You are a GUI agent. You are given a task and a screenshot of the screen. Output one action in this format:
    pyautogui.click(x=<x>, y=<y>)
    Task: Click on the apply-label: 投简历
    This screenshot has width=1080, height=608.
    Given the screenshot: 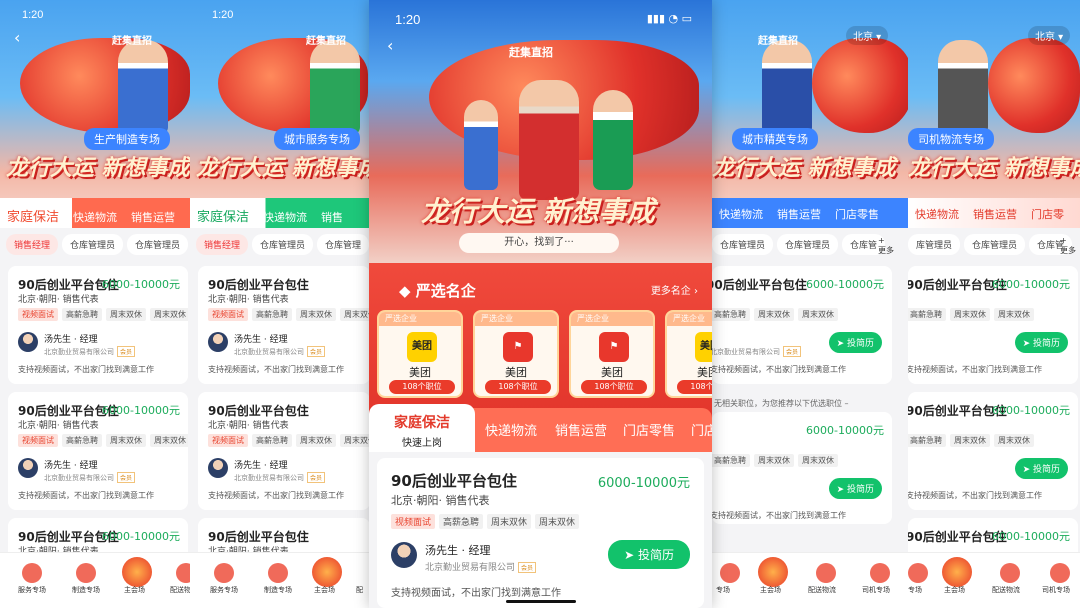 What is the action you would take?
    pyautogui.click(x=1046, y=470)
    